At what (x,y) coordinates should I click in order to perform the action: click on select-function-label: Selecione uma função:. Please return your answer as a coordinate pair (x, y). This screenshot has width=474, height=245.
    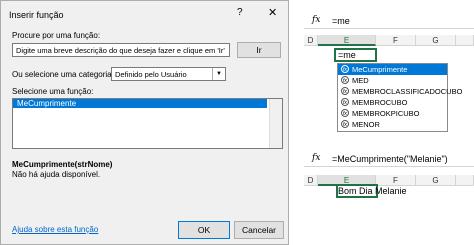
    Looking at the image, I should click on (53, 91).